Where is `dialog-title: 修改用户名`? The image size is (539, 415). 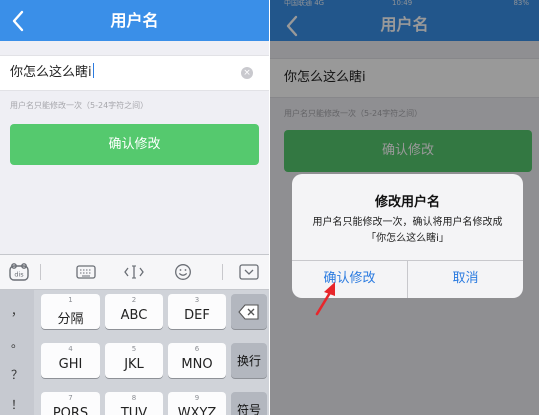
dialog-title: 修改用户名 is located at coordinates (407, 202).